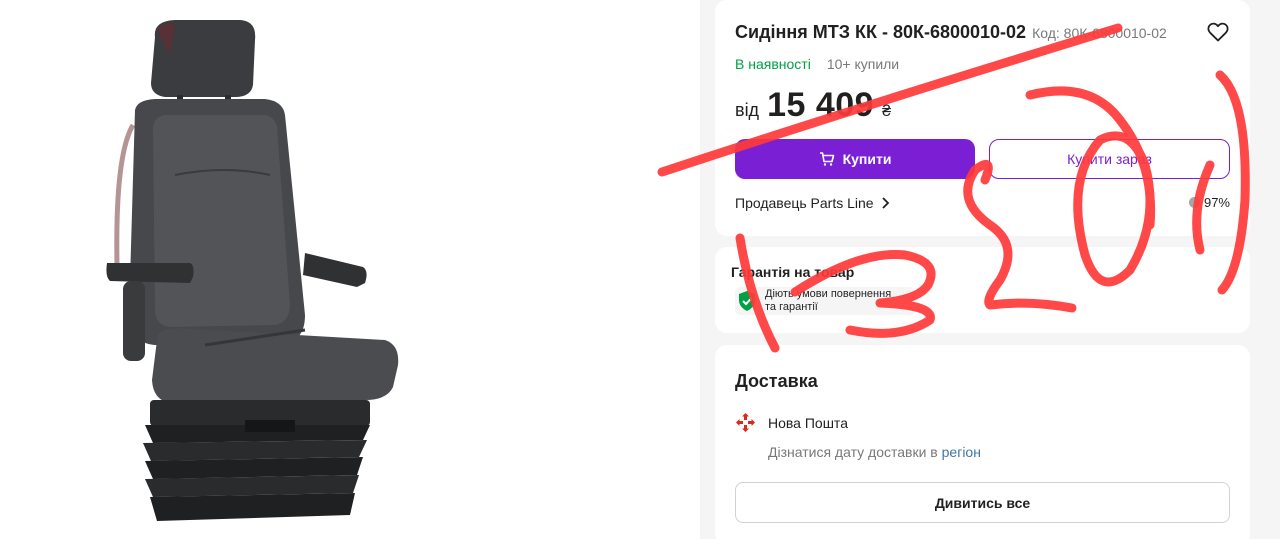  Describe the element at coordinates (821, 105) in the screenshot. I see `price-value: 15 409` at that location.